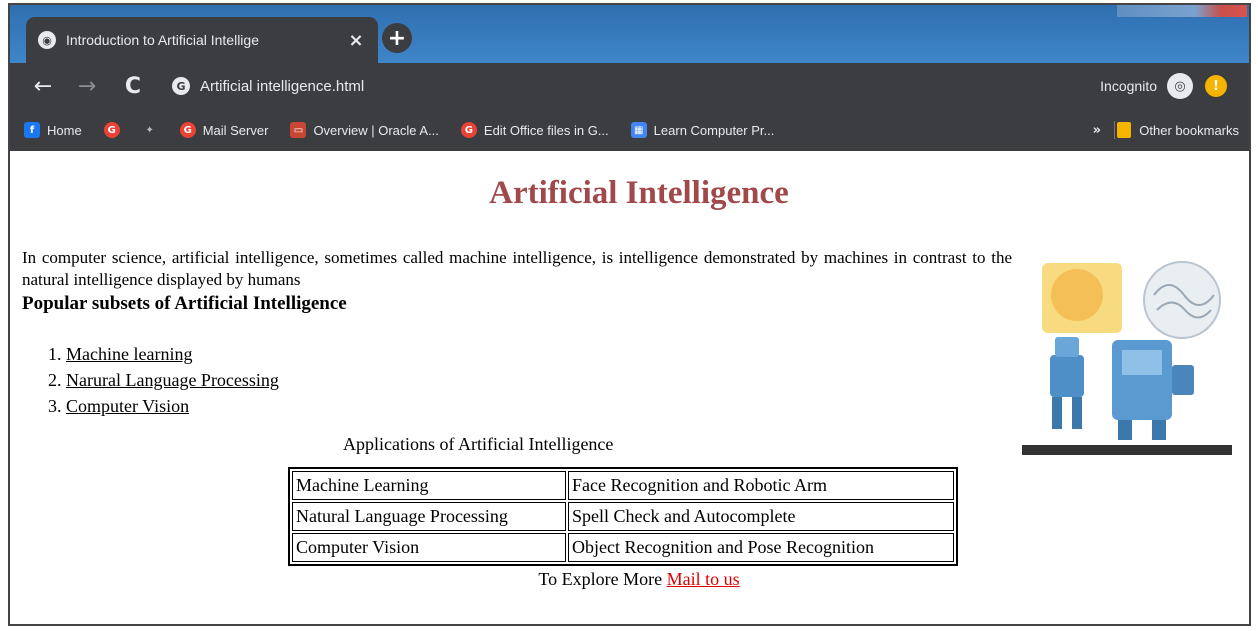 This screenshot has height=631, width=1258. I want to click on mail-link: Mail to us, so click(703, 579).